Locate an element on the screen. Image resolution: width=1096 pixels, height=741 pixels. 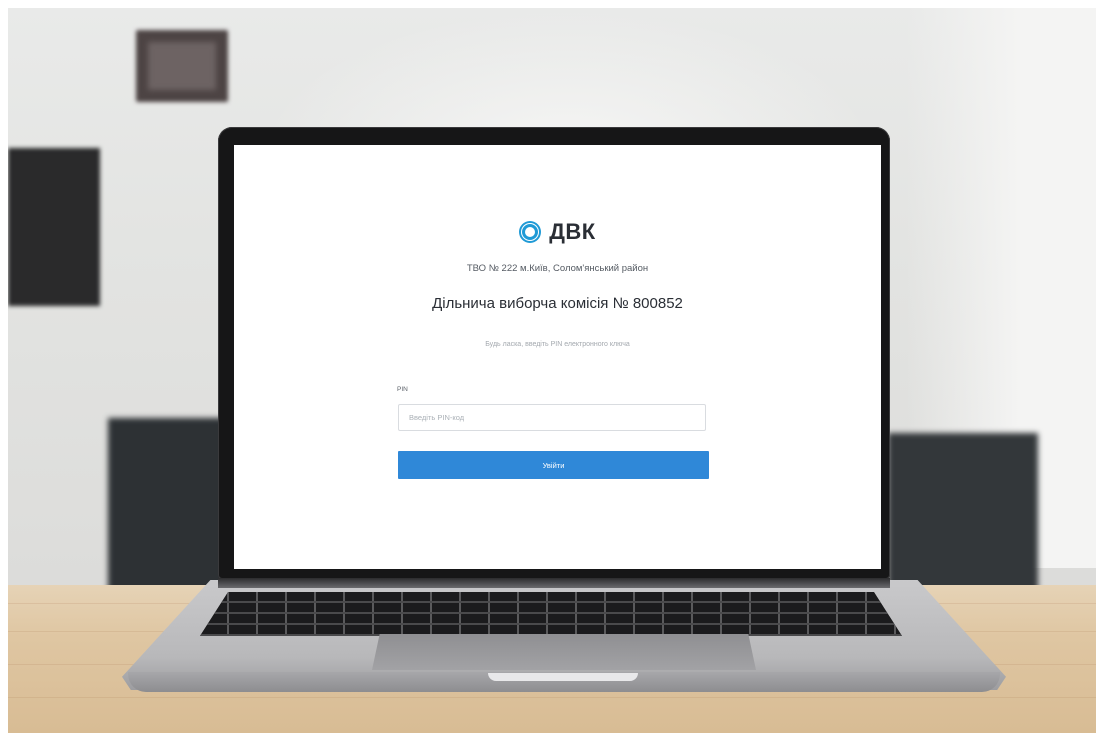
sofa-right is located at coordinates (963, 510).